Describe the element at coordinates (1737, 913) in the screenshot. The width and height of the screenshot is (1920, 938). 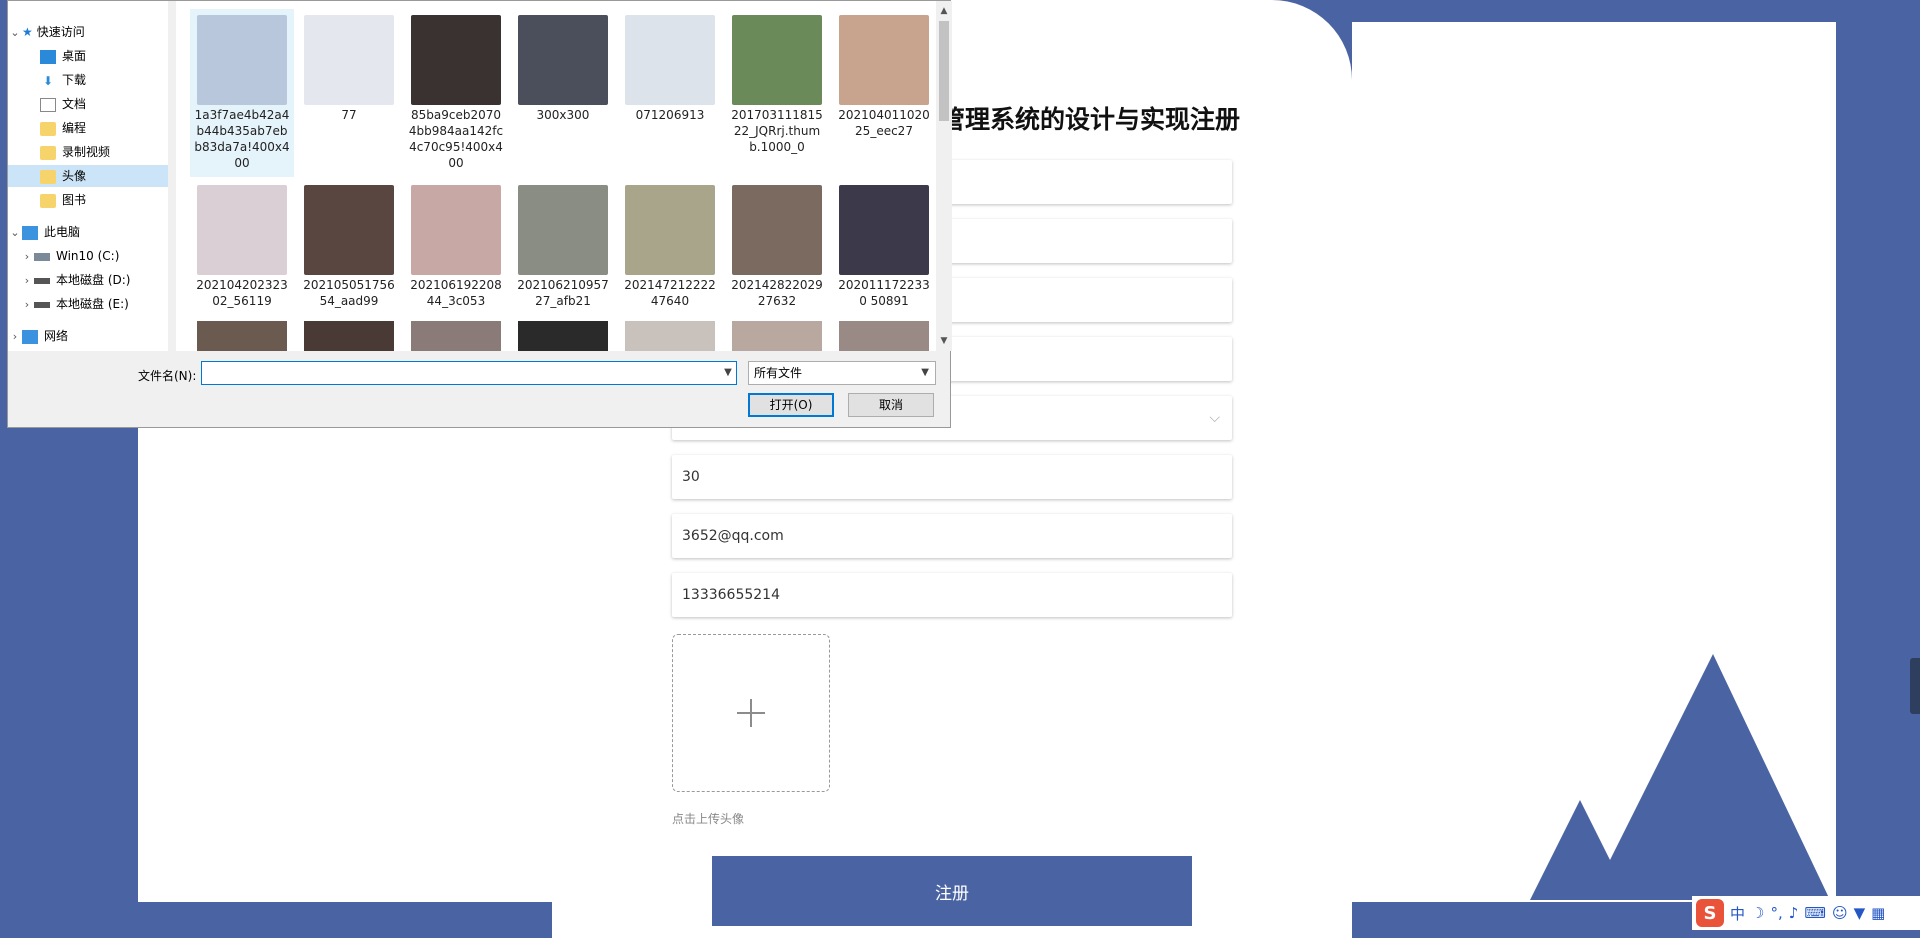
I see `ime-mode: 中` at that location.